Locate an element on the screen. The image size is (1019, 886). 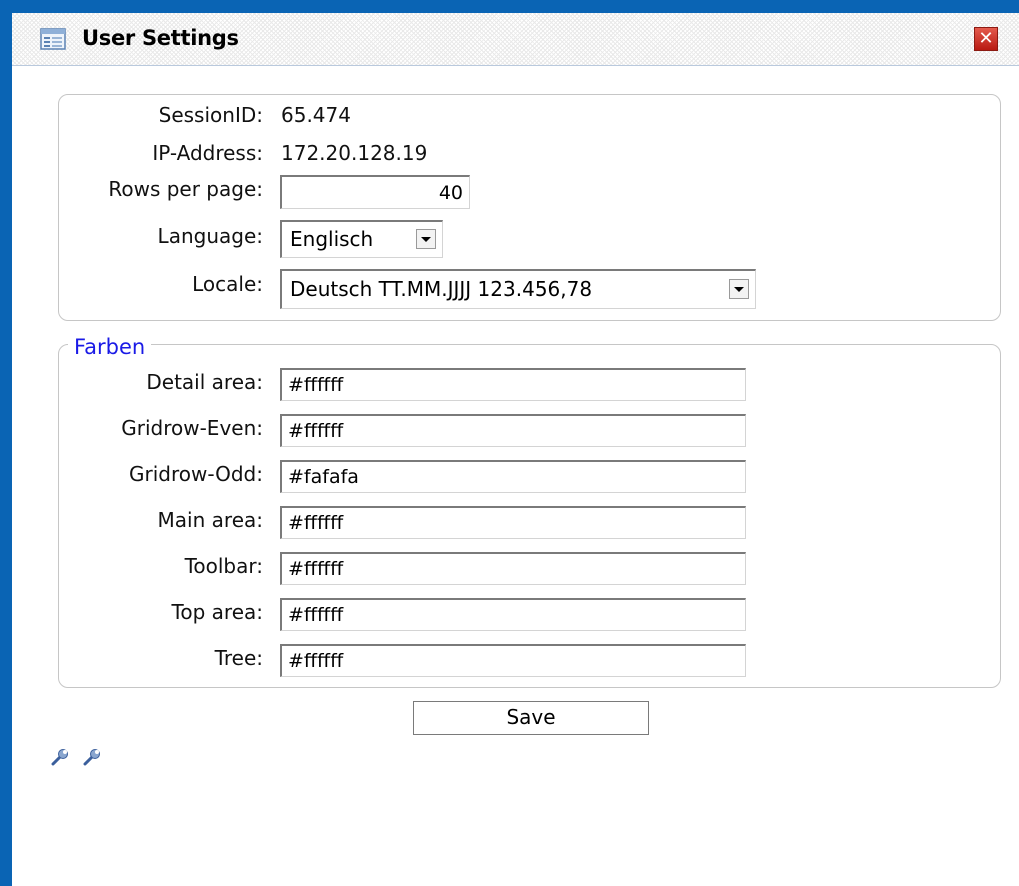
color-label-detail-area: Detail area: is located at coordinates (204, 382).